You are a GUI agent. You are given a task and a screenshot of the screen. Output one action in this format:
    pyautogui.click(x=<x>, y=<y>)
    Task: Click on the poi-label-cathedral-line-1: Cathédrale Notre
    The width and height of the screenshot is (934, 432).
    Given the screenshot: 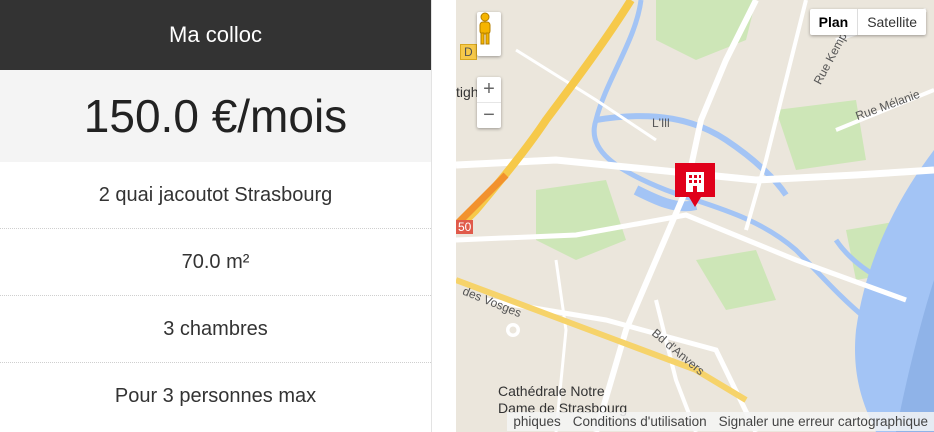 What is the action you would take?
    pyautogui.click(x=551, y=391)
    